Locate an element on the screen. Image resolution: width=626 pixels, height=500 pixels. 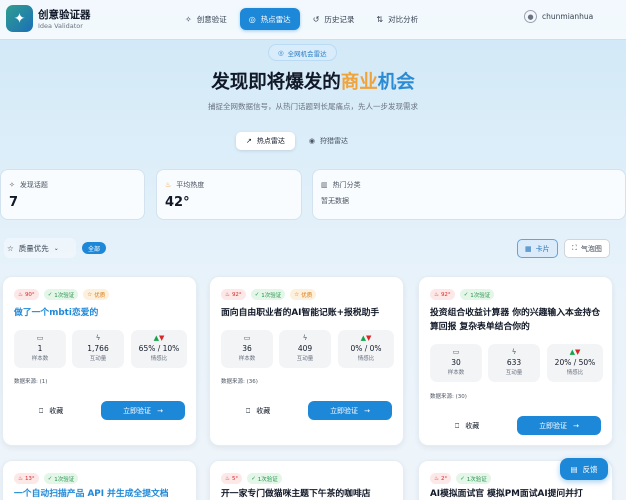
quality-badge: ☆ 优质 is located at coordinates (303, 294).